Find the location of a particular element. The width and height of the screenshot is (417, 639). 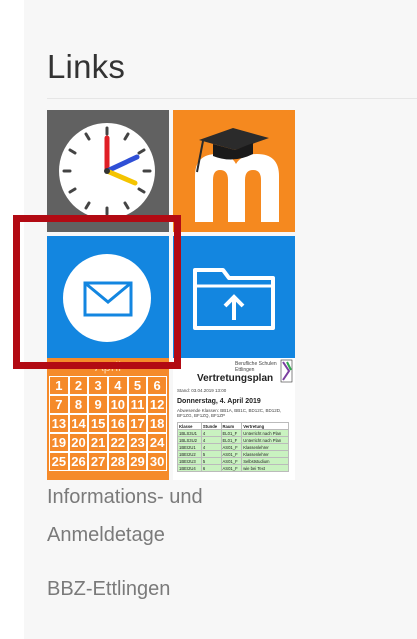

calendar-day: 23 is located at coordinates (137, 442).